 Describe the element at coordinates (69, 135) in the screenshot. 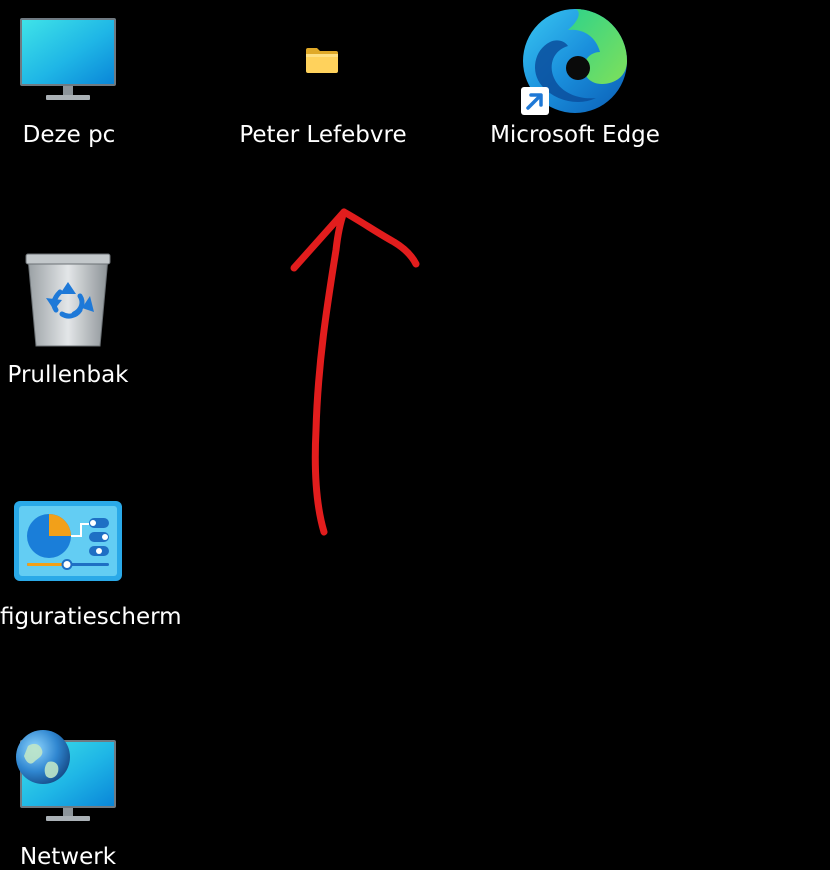

I see `desktop-icon-label: Deze pc` at that location.